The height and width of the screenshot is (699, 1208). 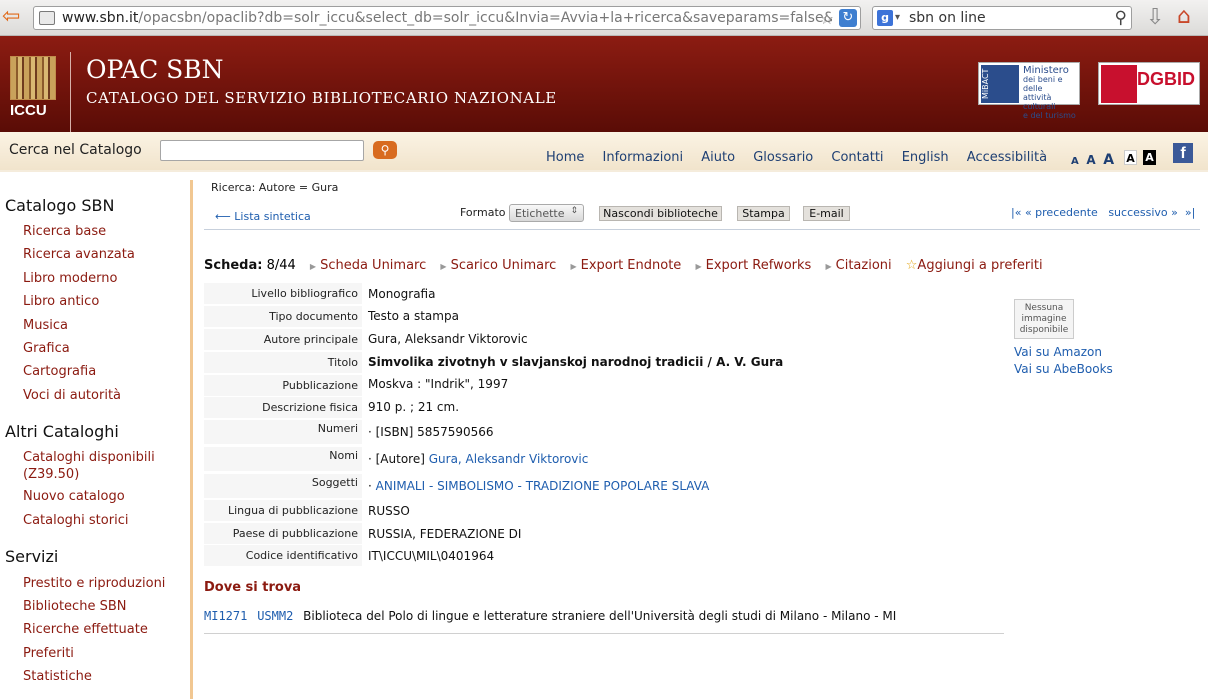 I want to click on field-value: 910 p. ; 21 cm., so click(x=414, y=407).